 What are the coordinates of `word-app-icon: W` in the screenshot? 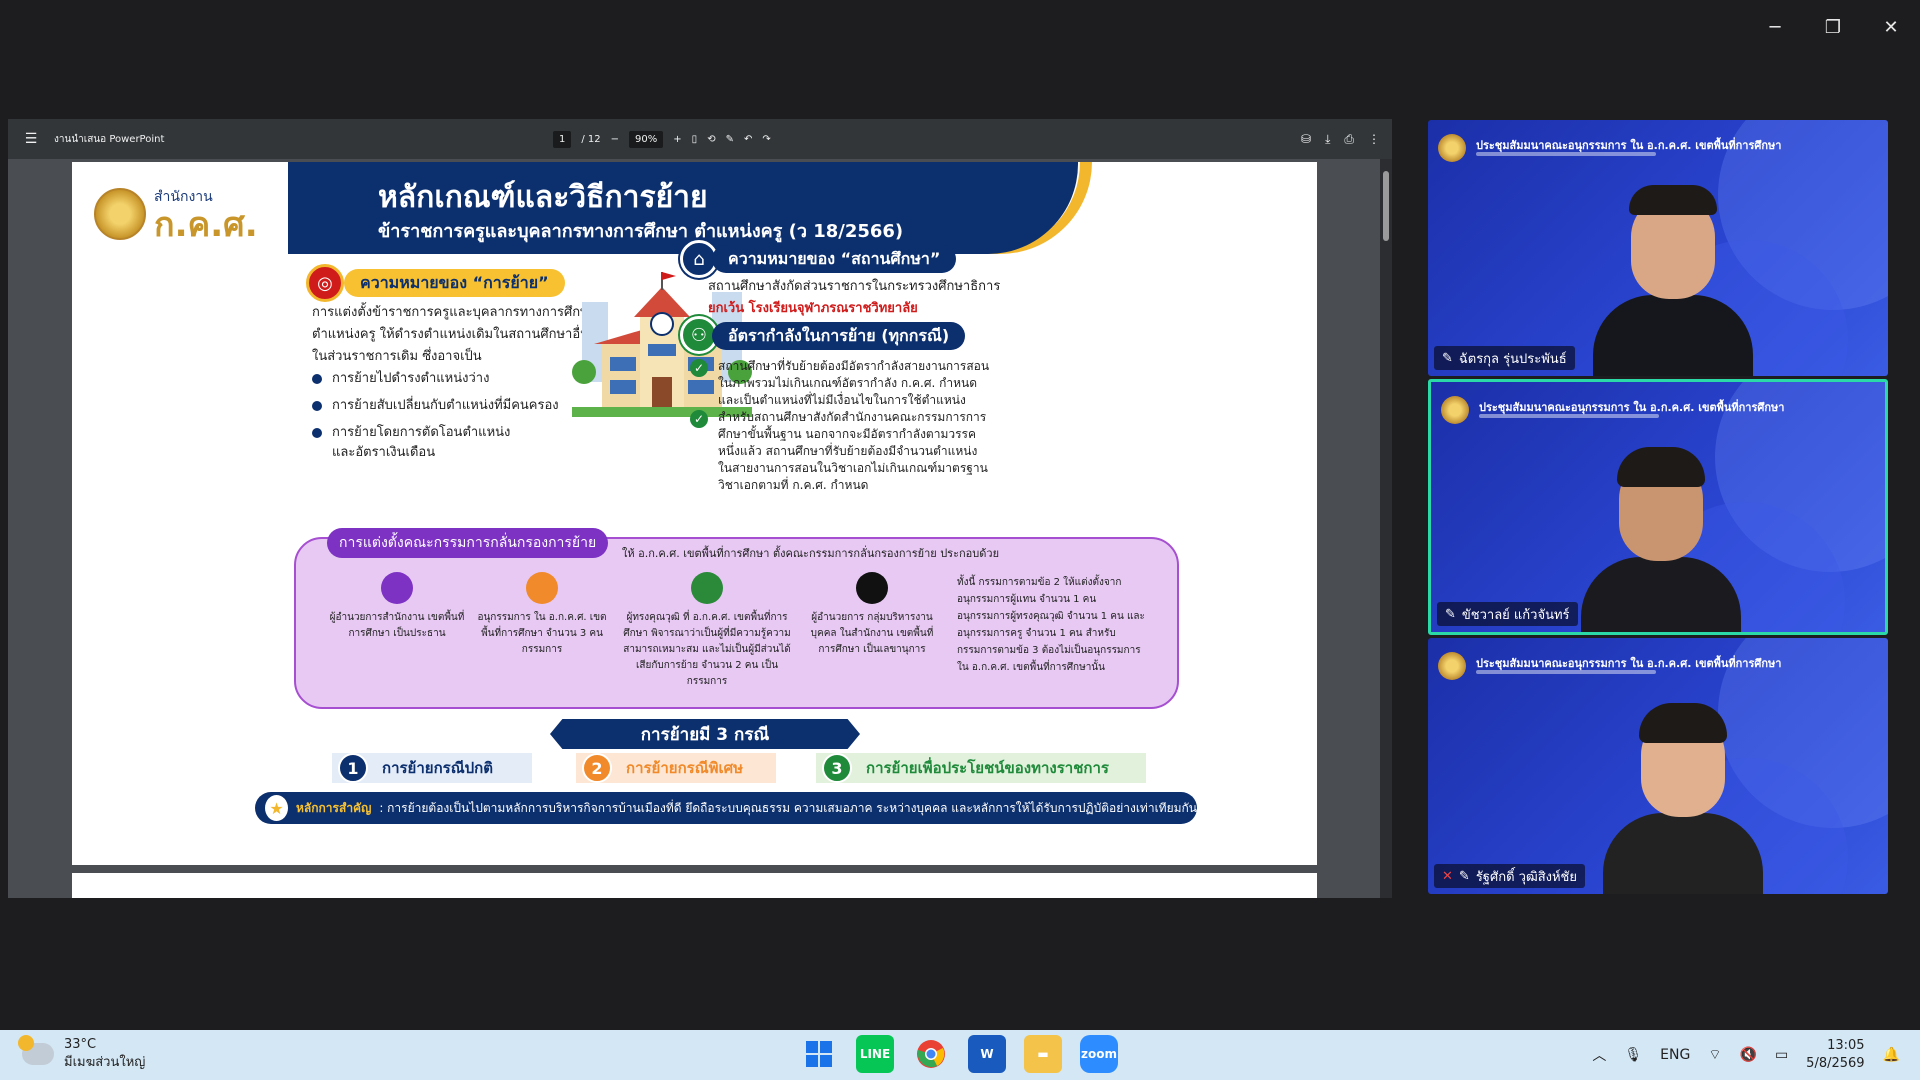 It's located at (987, 1054).